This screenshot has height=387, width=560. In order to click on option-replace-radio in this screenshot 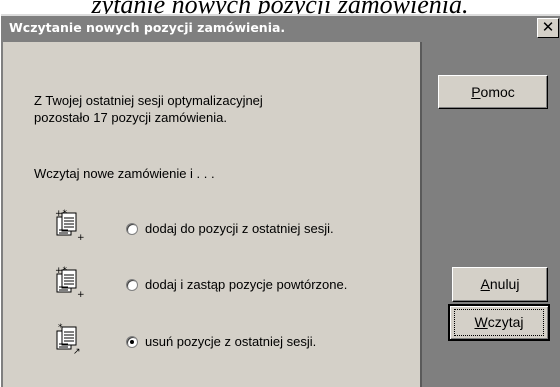, I will do `click(132, 285)`.